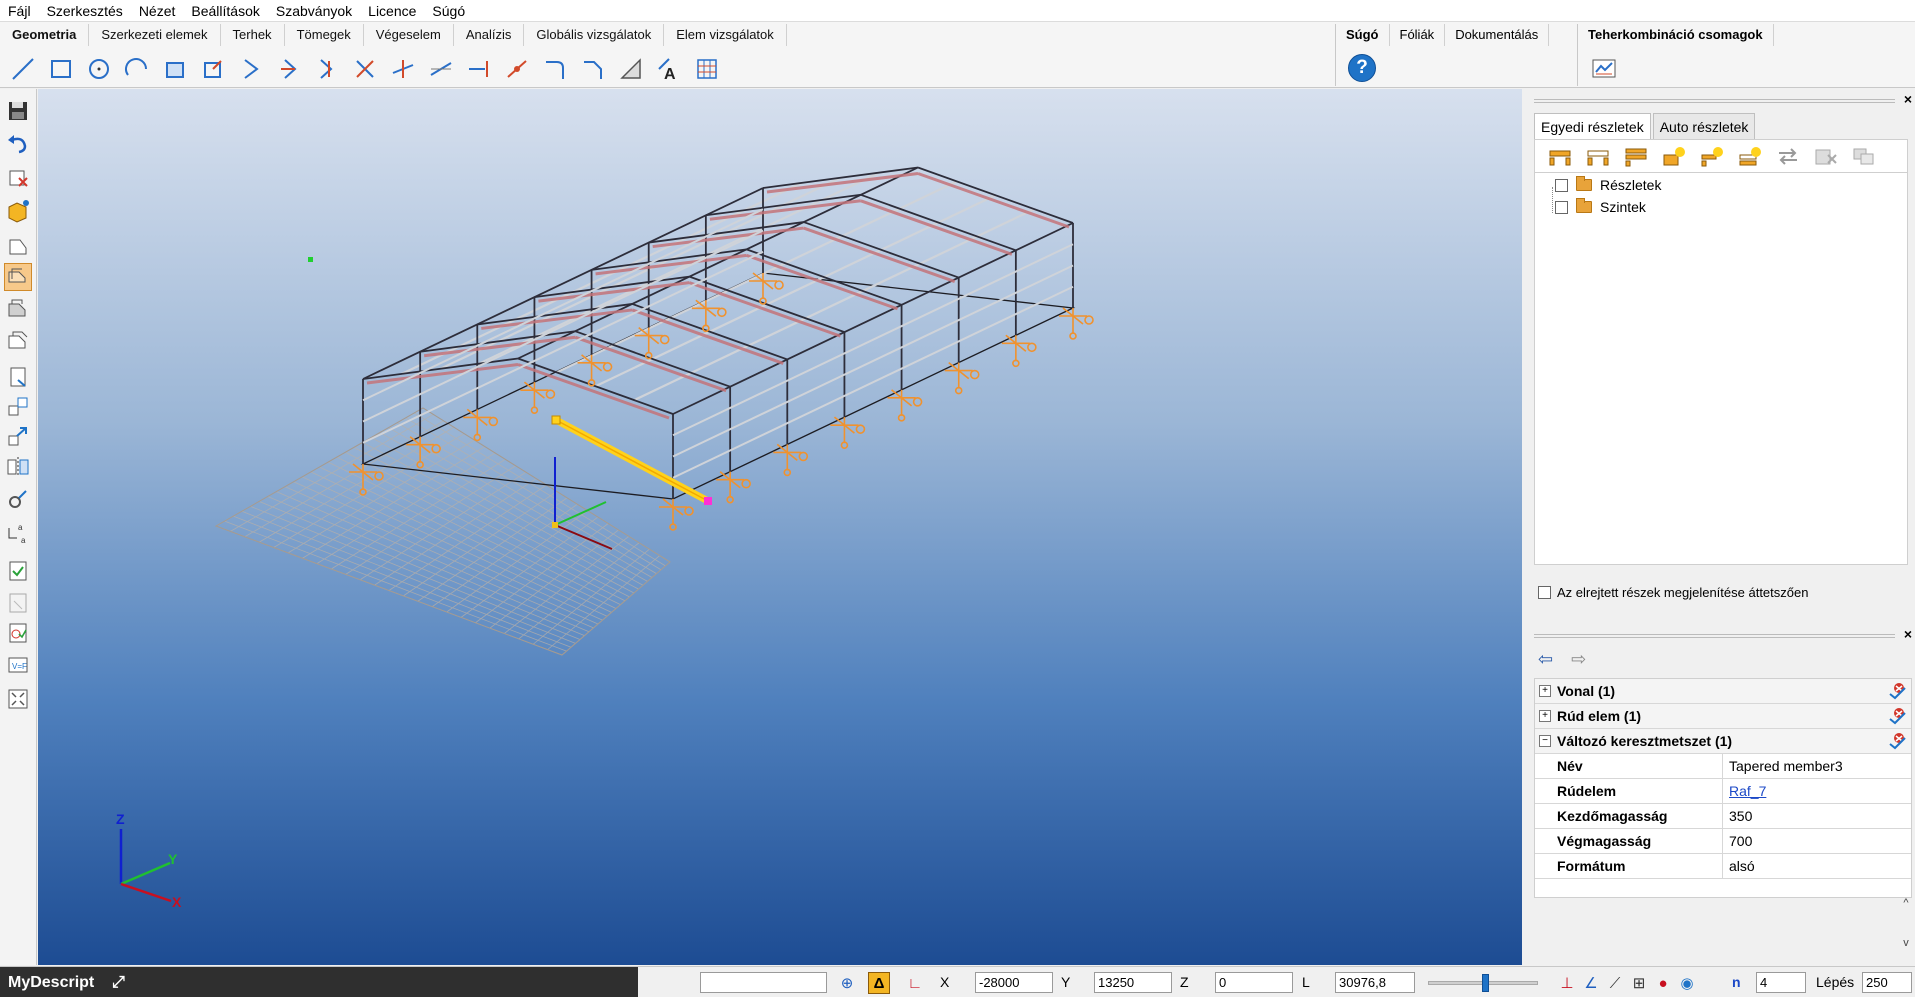 This screenshot has height=997, width=1915. What do you see at coordinates (441, 69) in the screenshot?
I see `divide-tool` at bounding box center [441, 69].